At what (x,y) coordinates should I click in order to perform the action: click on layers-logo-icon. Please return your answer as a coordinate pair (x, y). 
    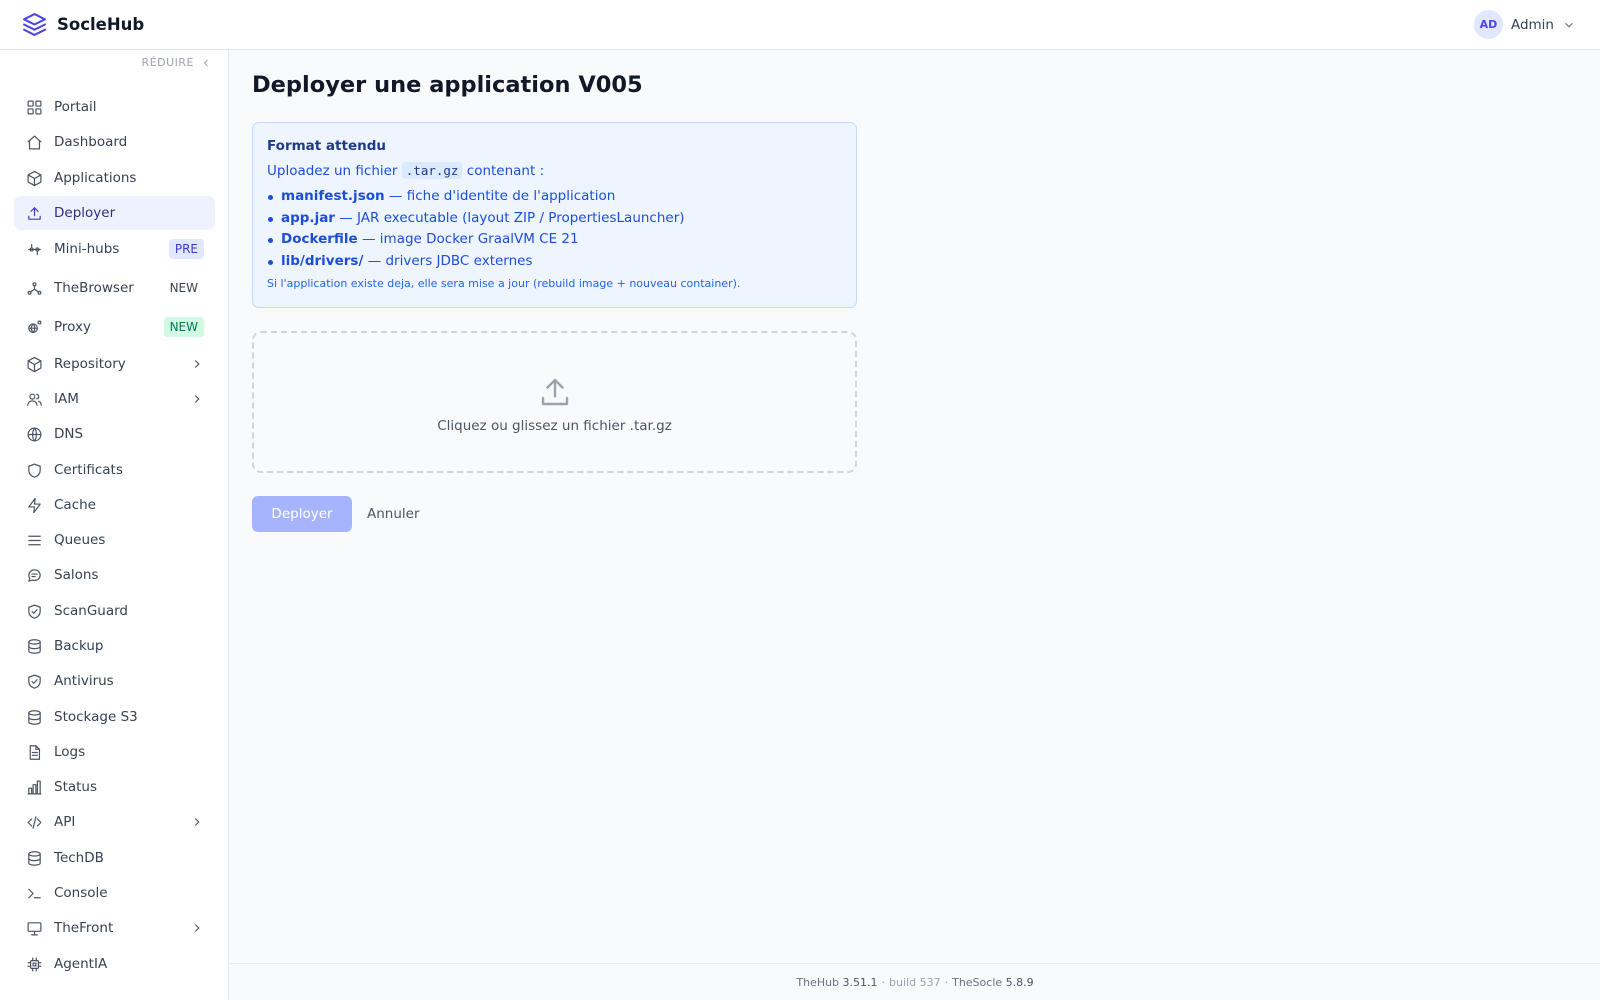
    Looking at the image, I should click on (34, 24).